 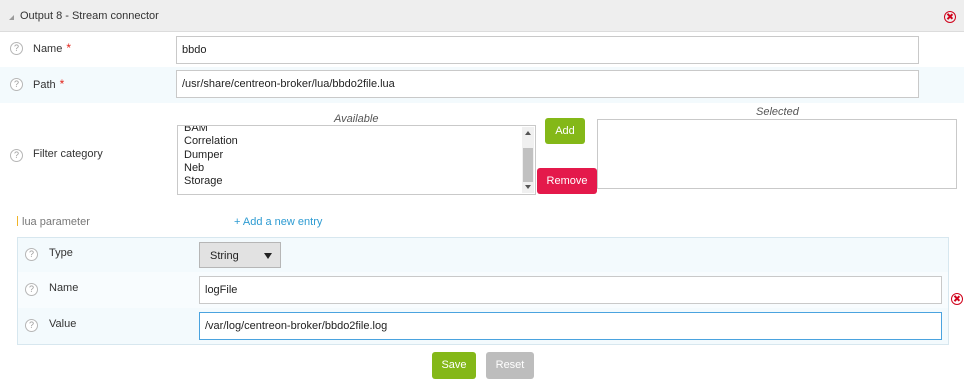 I want to click on param-name-input: logFile, so click(x=570, y=290).